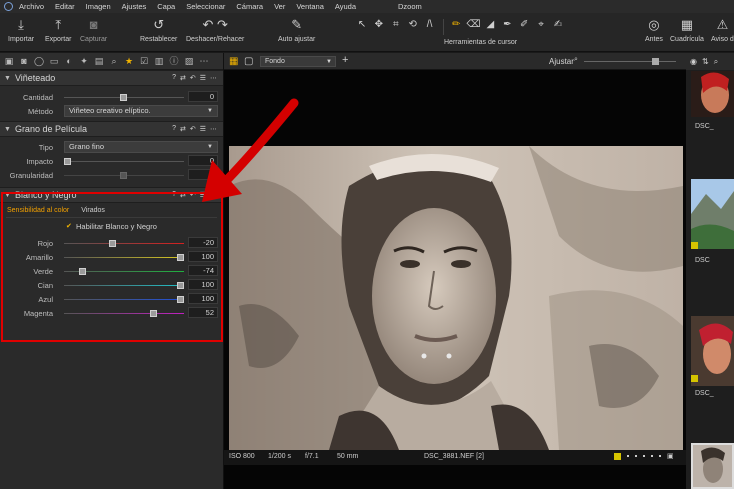 The width and height of the screenshot is (734, 489). I want to click on edit-badge-icon: ▣, so click(670, 456).